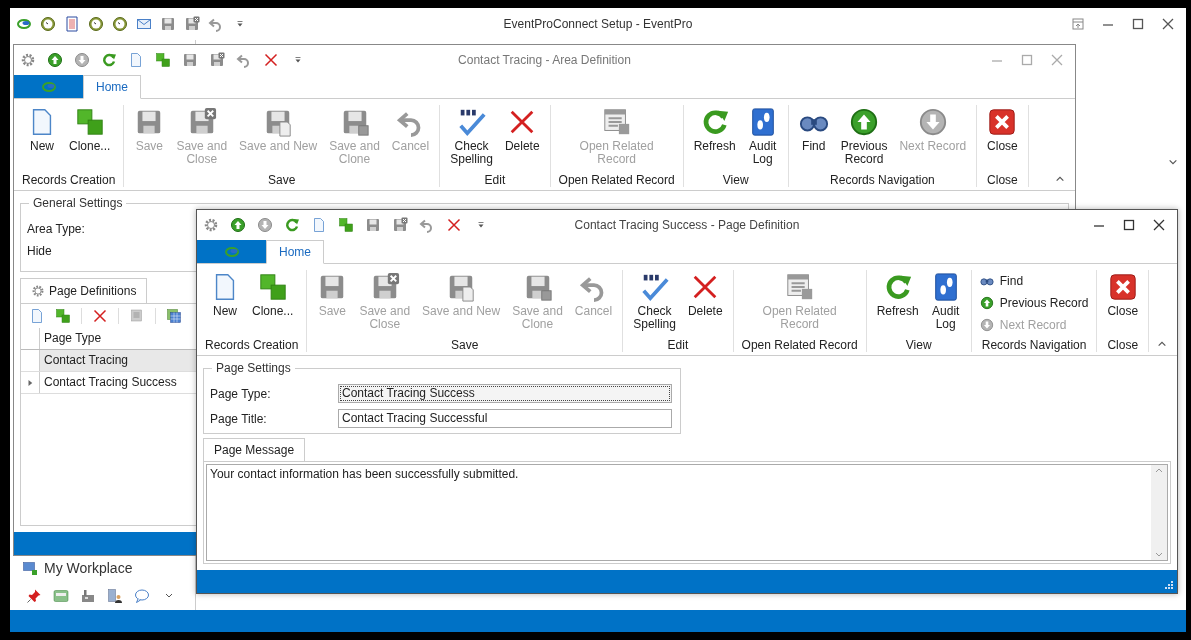 The image size is (1191, 640). I want to click on table-icon, so click(174, 316).